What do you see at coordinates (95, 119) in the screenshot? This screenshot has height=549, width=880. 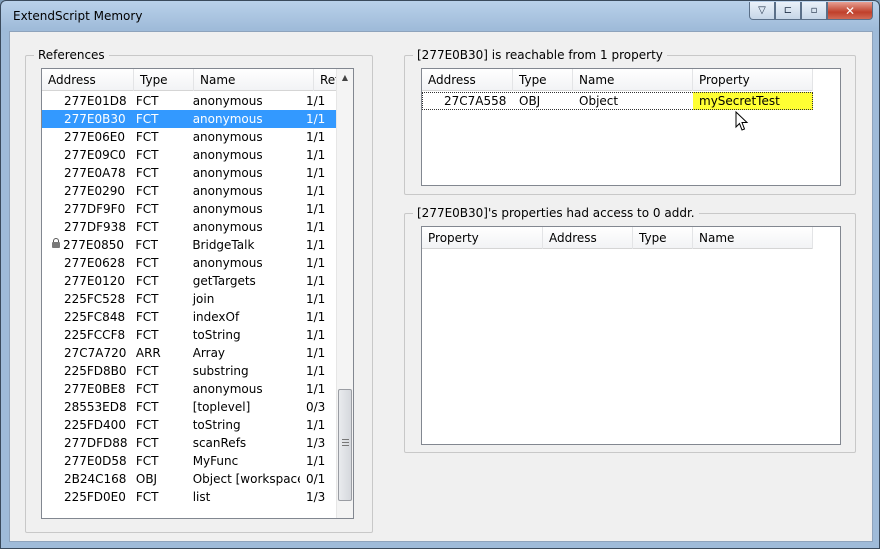 I see `cell-address: 277E0B30` at bounding box center [95, 119].